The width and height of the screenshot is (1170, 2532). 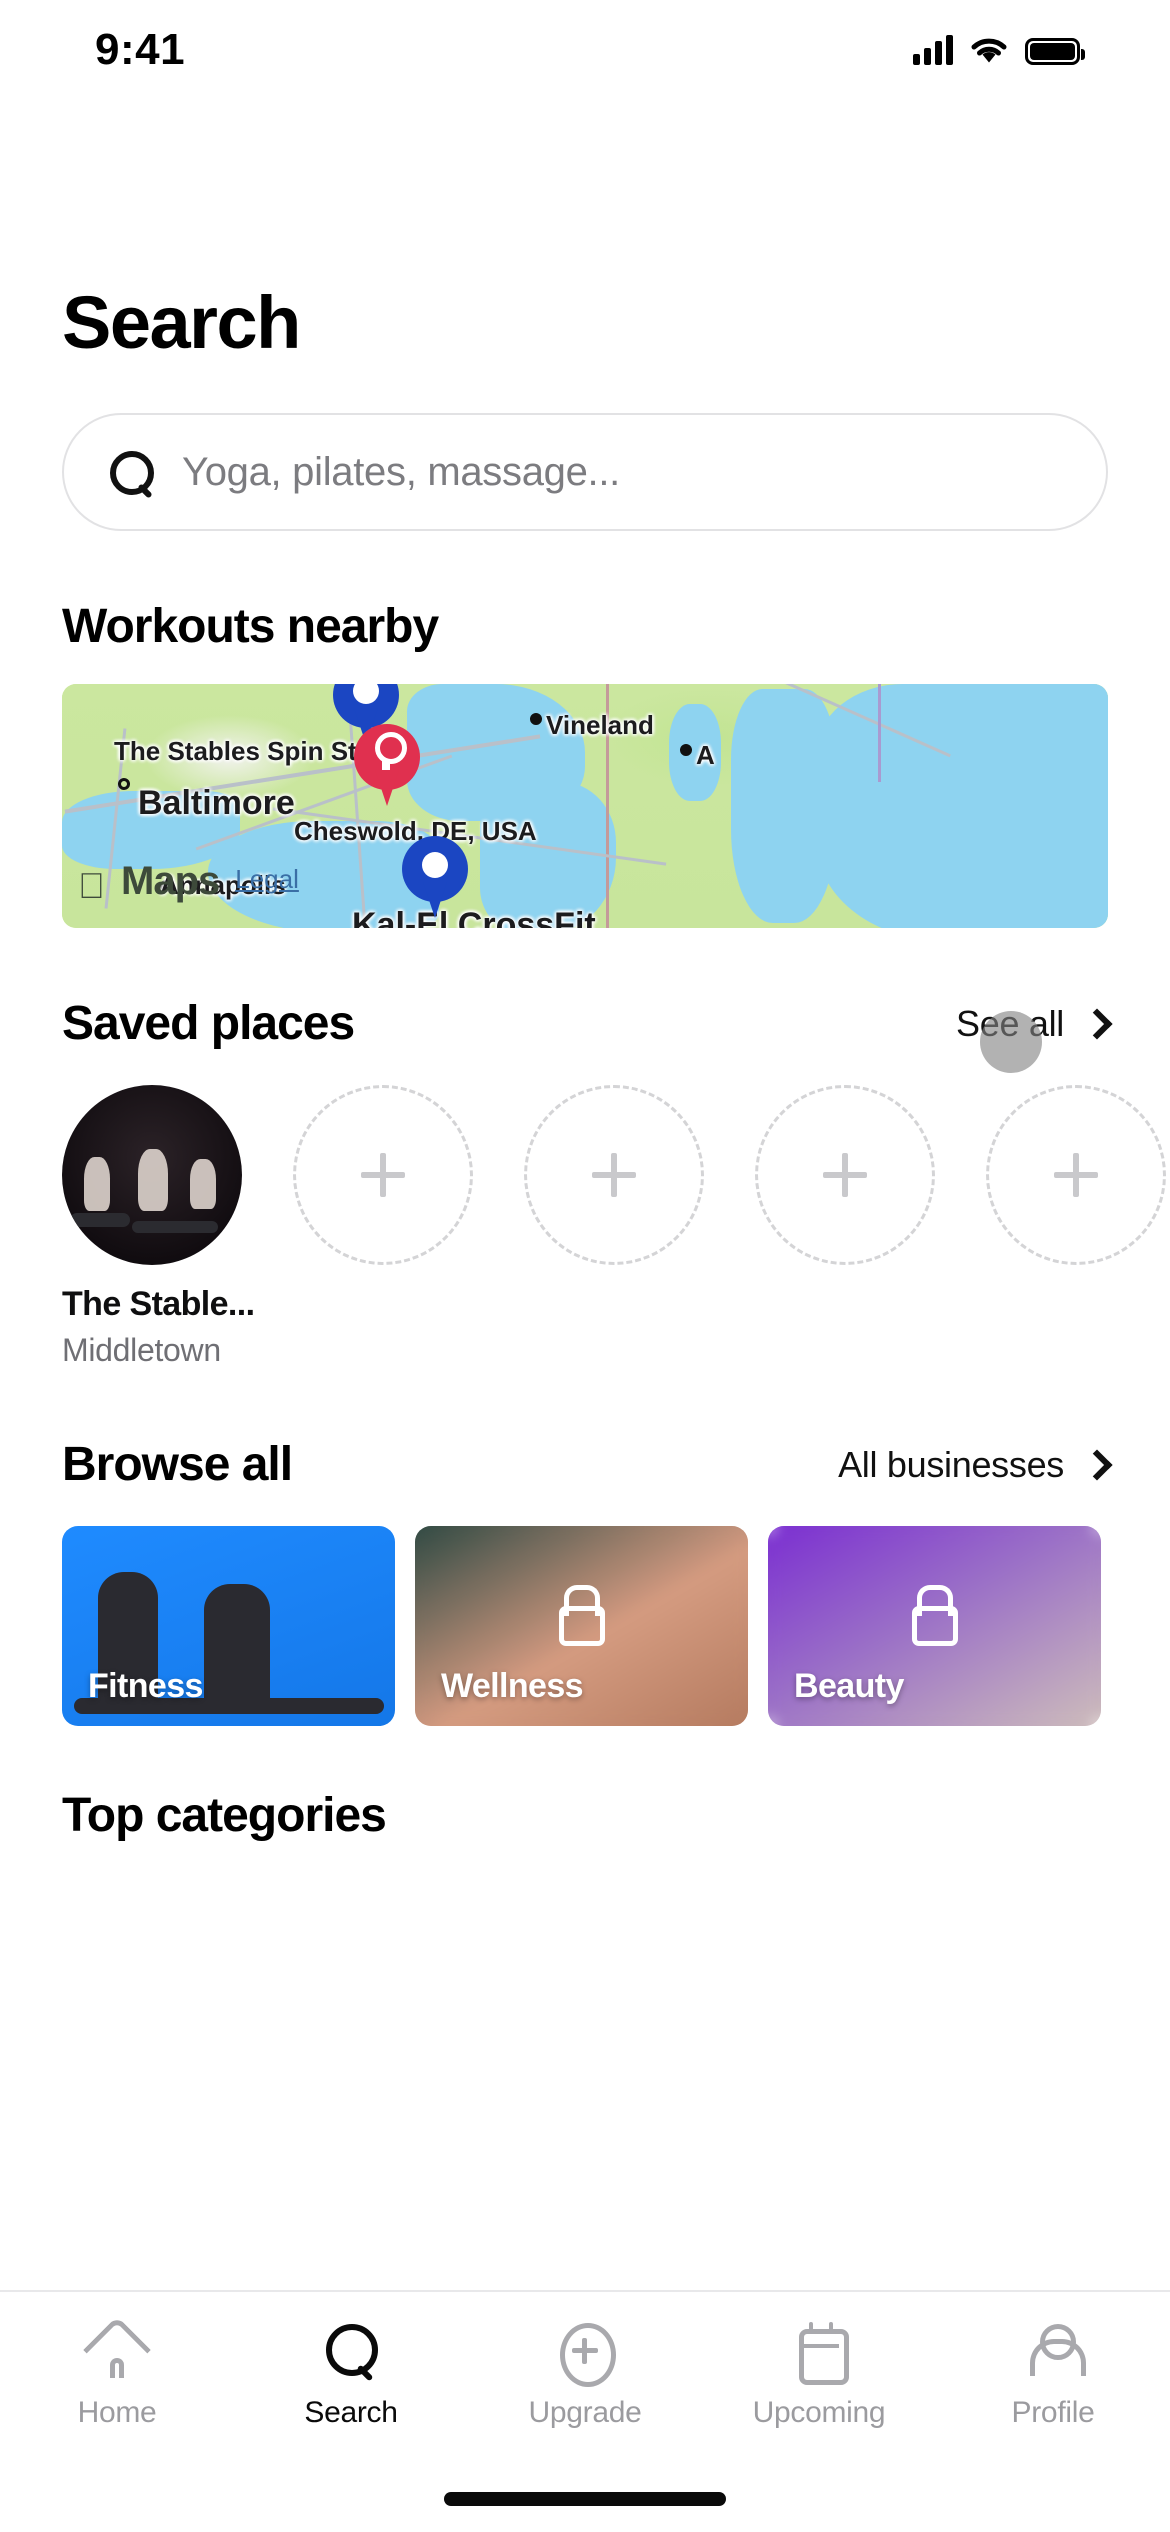 What do you see at coordinates (600, 725) in the screenshot?
I see `map-label-vineland: Vineland` at bounding box center [600, 725].